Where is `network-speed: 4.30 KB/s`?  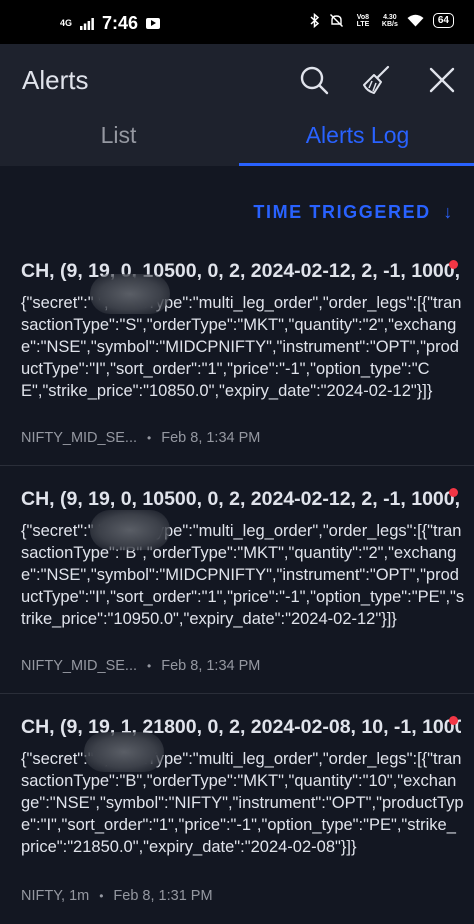
network-speed: 4.30 KB/s is located at coordinates (390, 21).